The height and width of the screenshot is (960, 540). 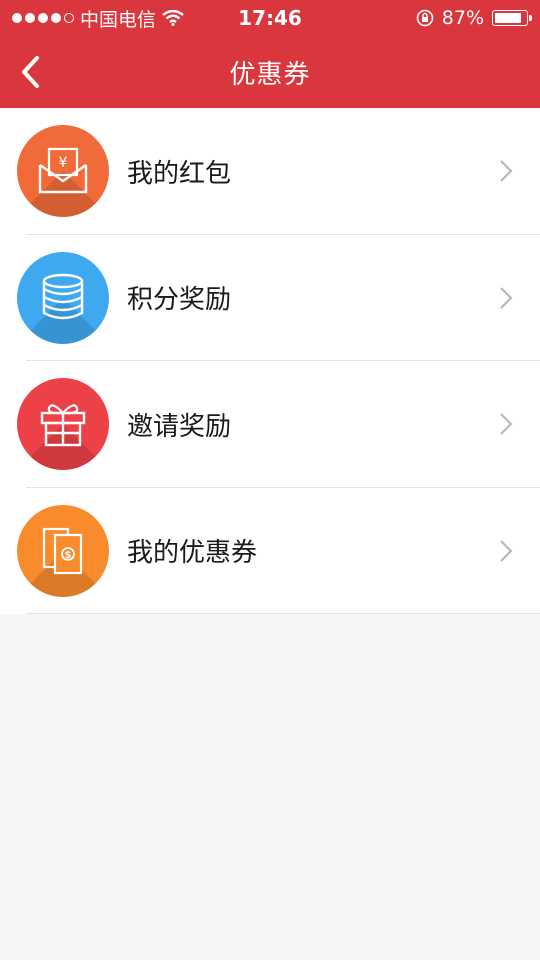 I want to click on menu-item-label: 我的优惠券, so click(x=192, y=553).